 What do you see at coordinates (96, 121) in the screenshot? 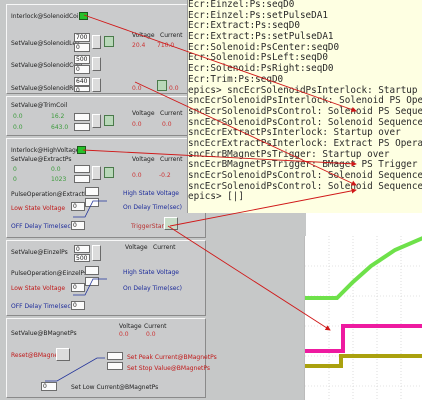
I see `trim-set-button` at bounding box center [96, 121].